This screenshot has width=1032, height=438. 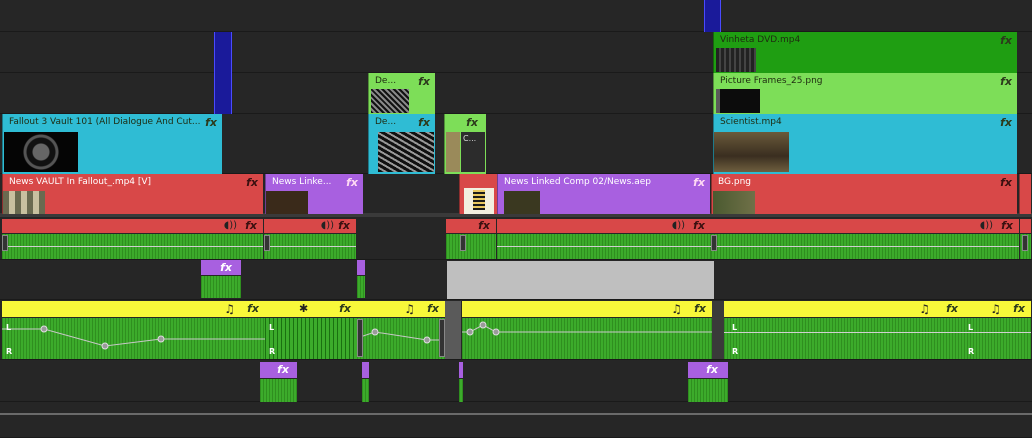 I want to click on clip-de-mid: De... fx, so click(x=401, y=144).